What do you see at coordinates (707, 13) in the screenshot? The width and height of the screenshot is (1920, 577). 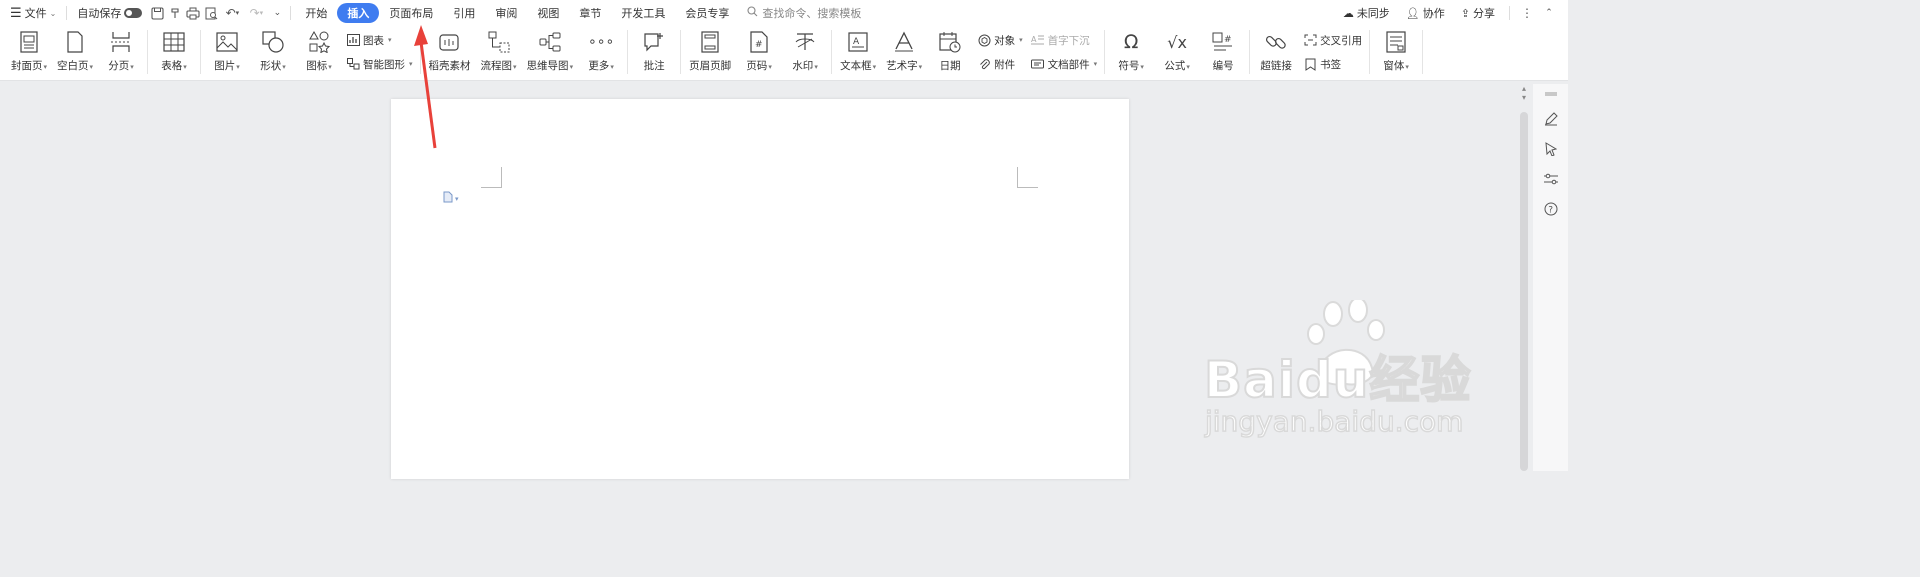 I see `tab-member: 会员专享` at bounding box center [707, 13].